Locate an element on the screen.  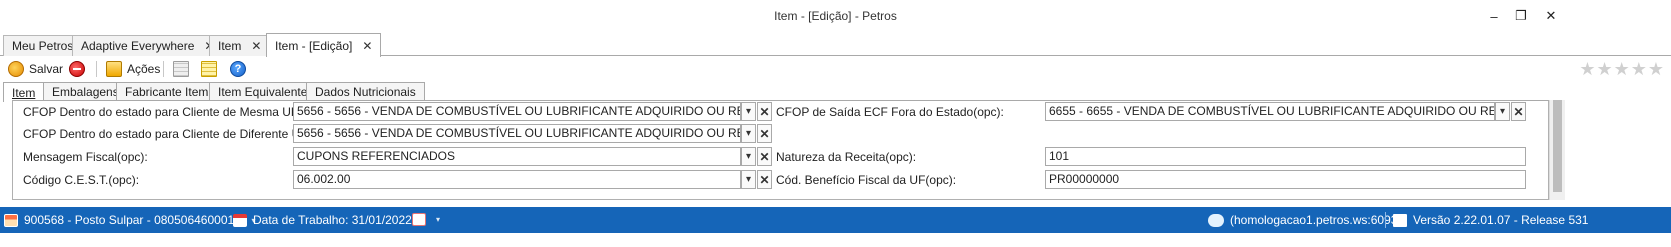
actions-label: Ações is located at coordinates (144, 69).